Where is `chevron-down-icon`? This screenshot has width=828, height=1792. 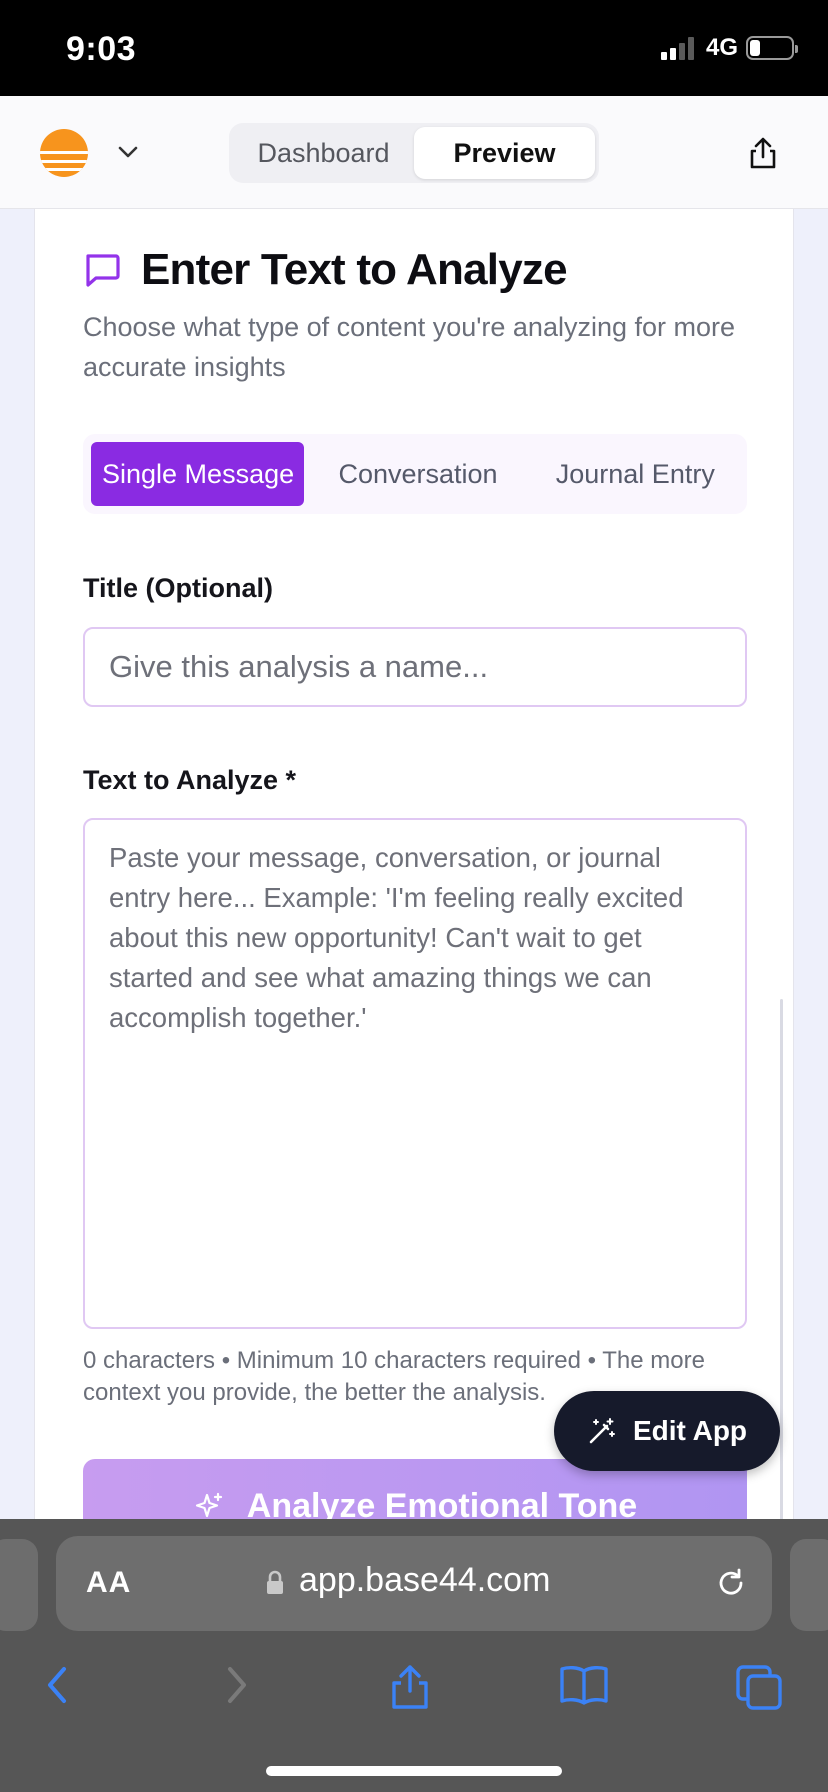 chevron-down-icon is located at coordinates (128, 152).